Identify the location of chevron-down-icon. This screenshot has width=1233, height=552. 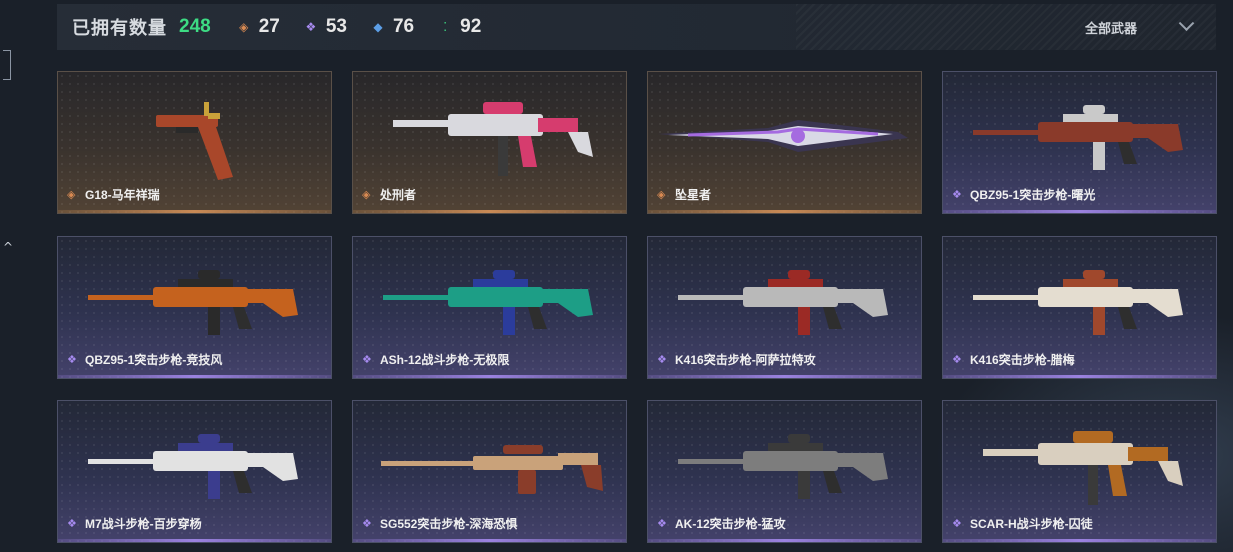
(1186, 22).